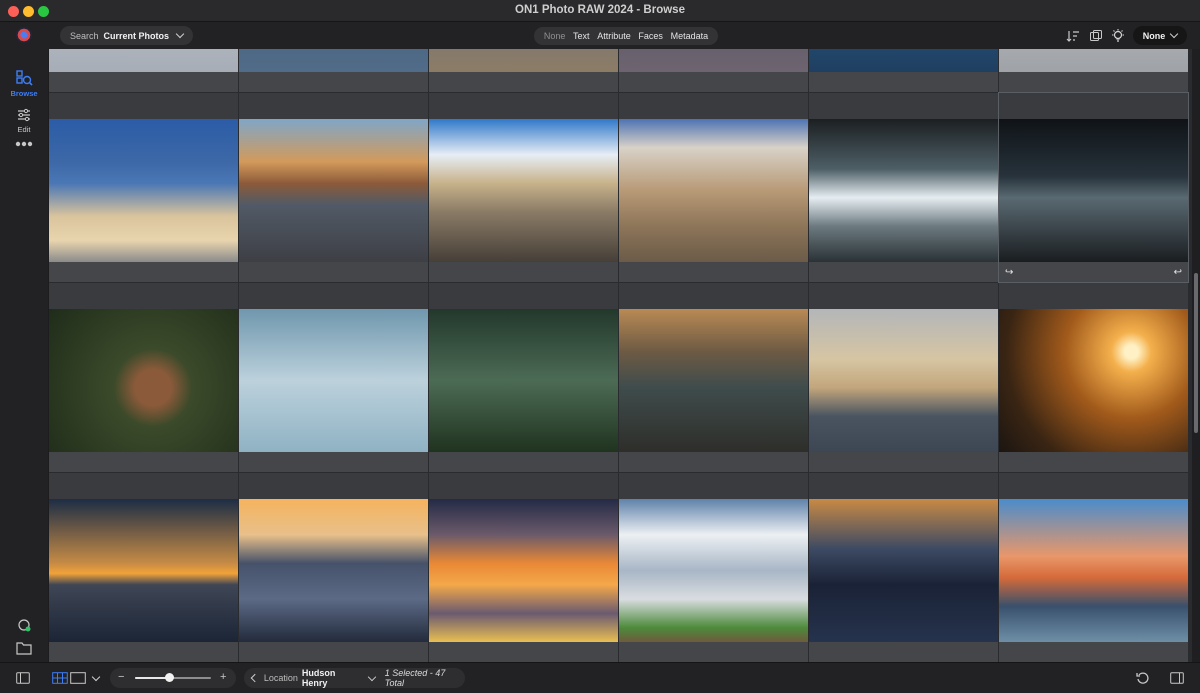 The width and height of the screenshot is (1200, 693). Describe the element at coordinates (581, 36) in the screenshot. I see `filter-text: Text` at that location.